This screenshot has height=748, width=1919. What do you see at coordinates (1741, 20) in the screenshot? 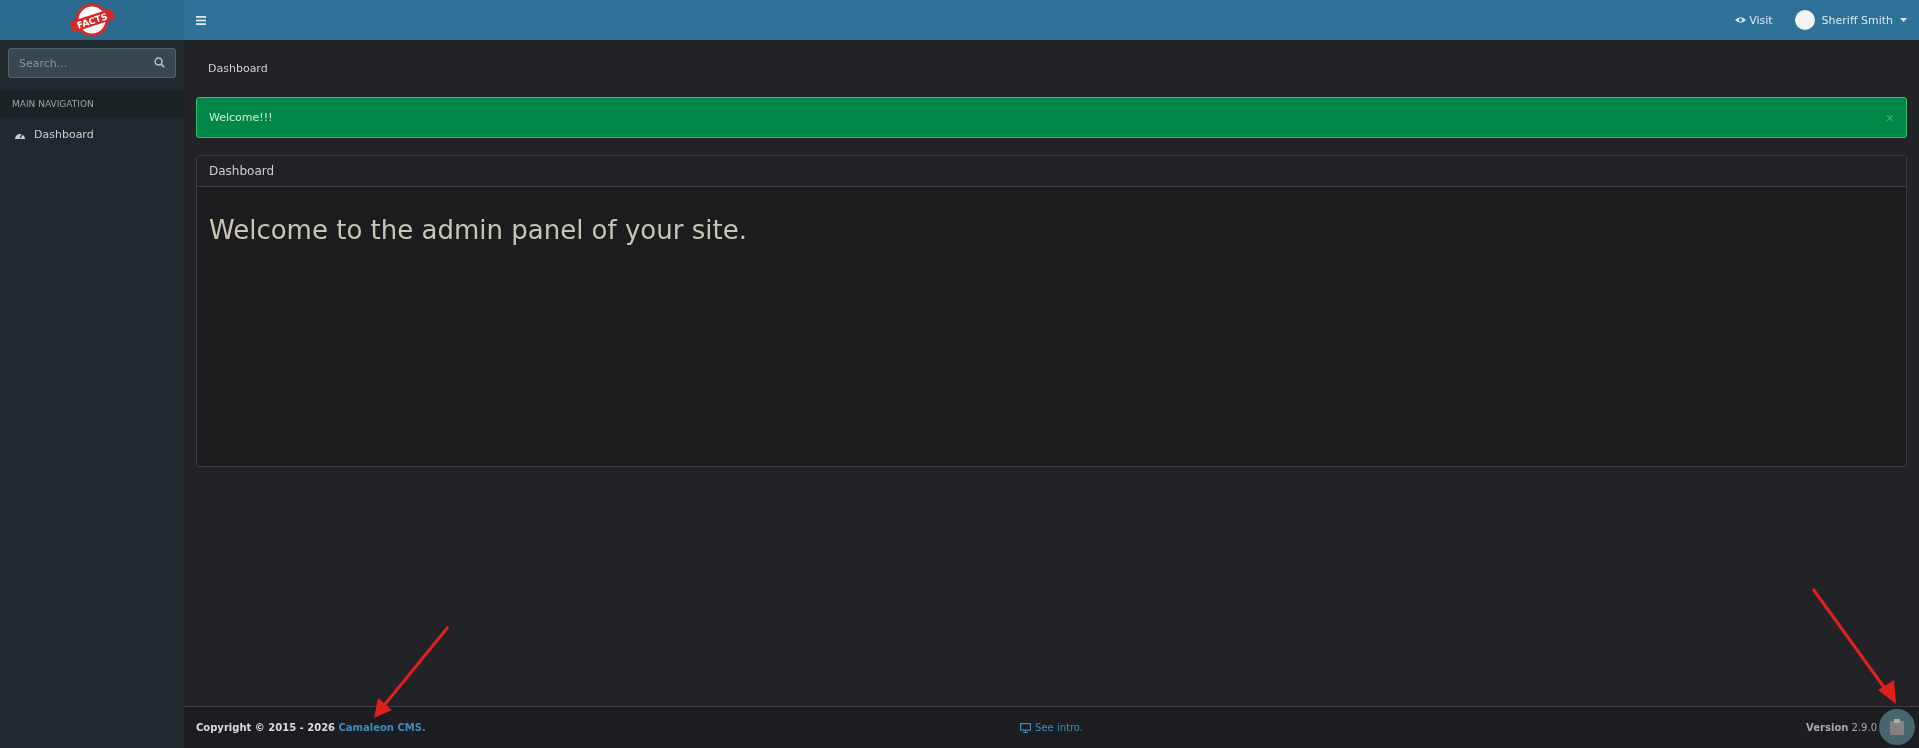
I see `eye-icon` at bounding box center [1741, 20].